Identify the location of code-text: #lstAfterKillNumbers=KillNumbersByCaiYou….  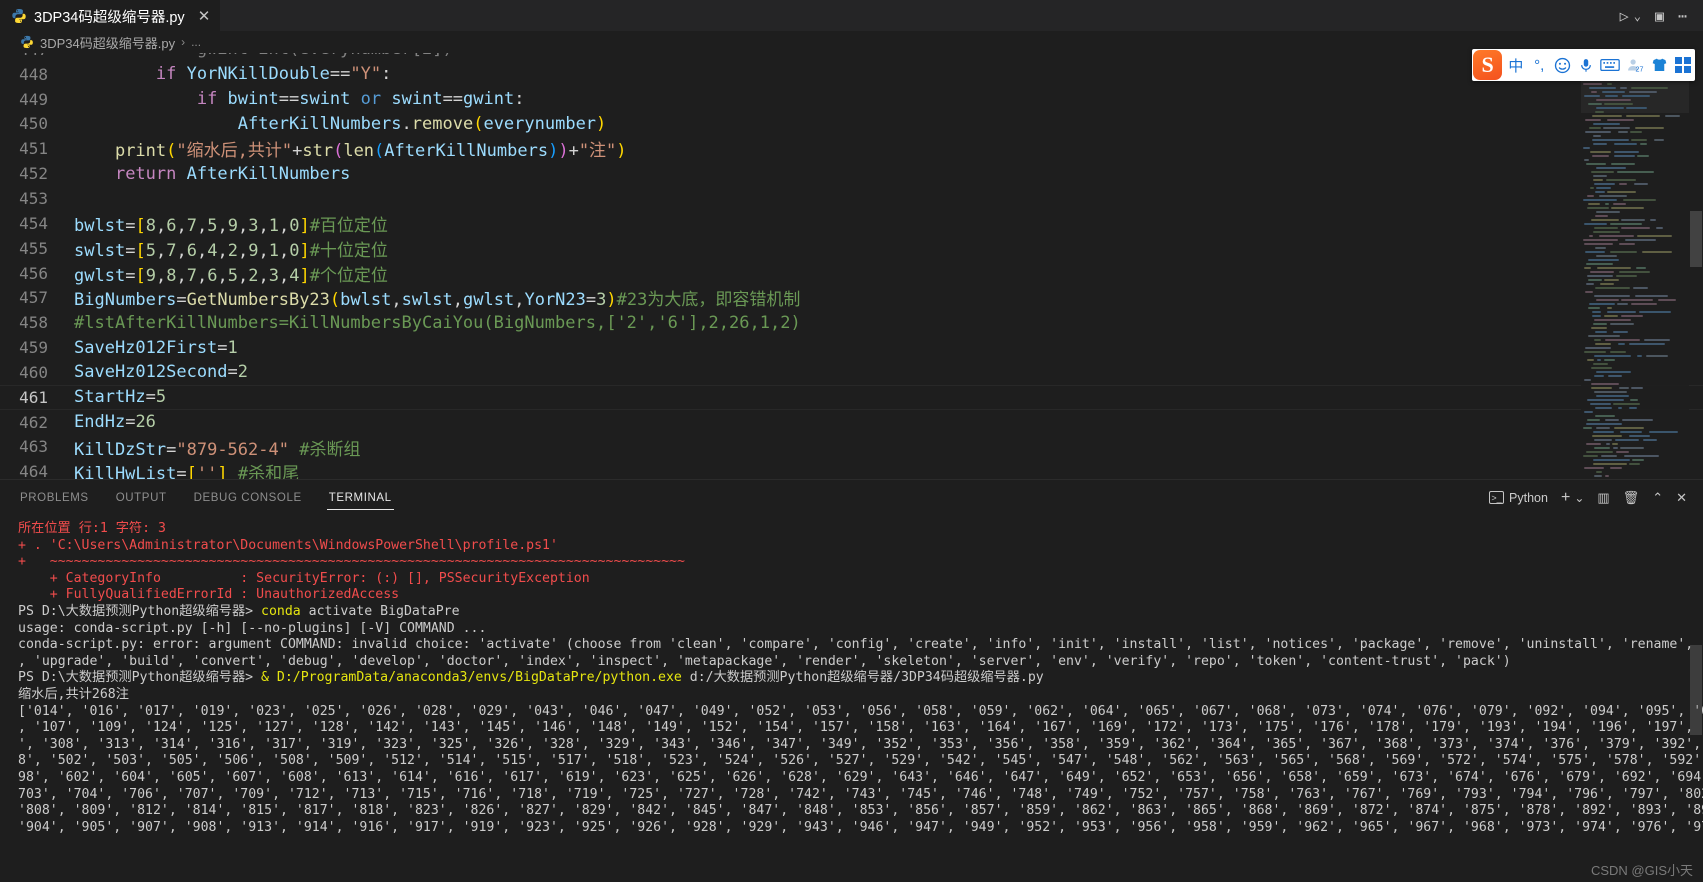
(888, 323).